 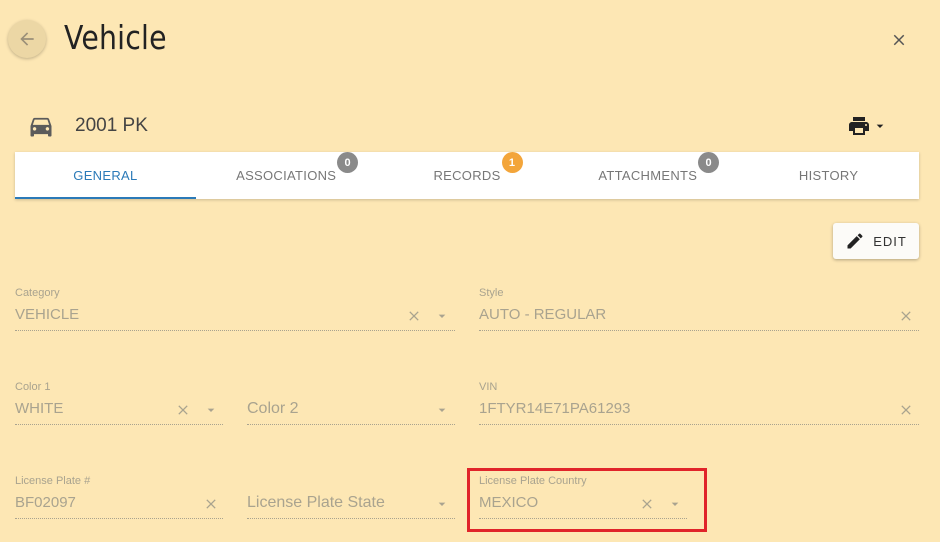 What do you see at coordinates (115, 37) in the screenshot?
I see `page-title: Vehicle` at bounding box center [115, 37].